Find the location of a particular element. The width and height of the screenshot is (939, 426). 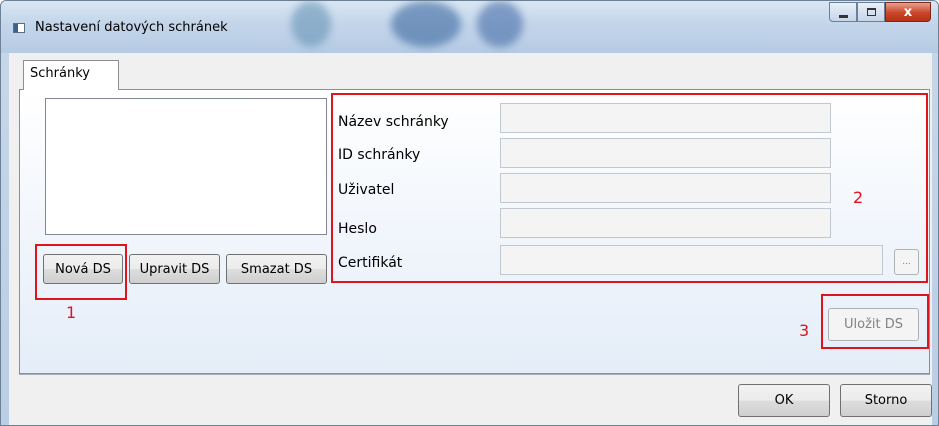

new-ds-button: Nová DS is located at coordinates (83, 269).